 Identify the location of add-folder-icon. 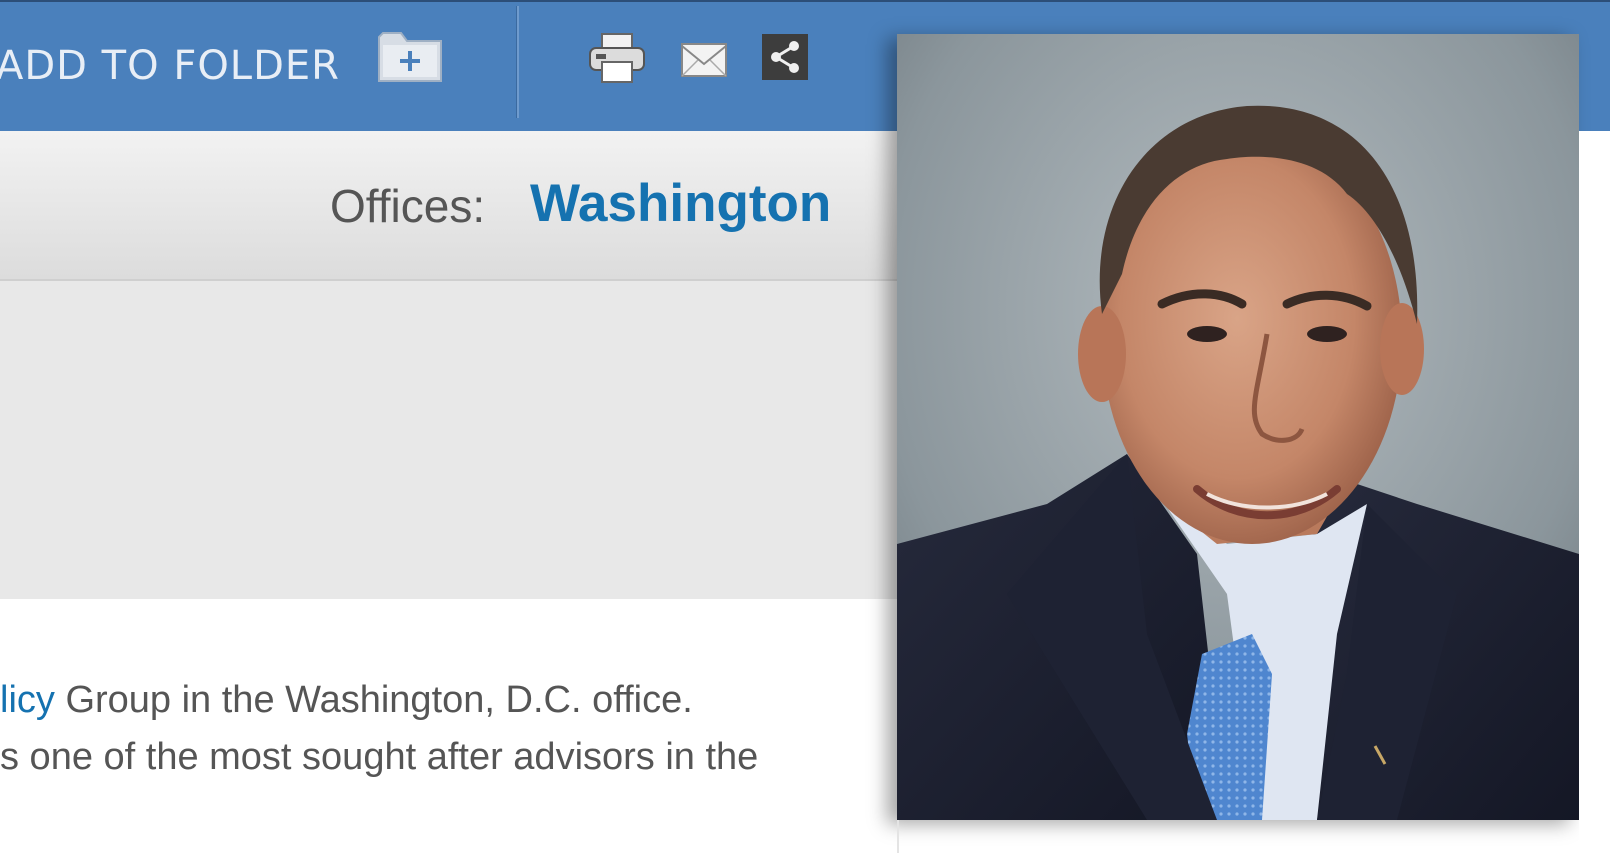
(410, 56).